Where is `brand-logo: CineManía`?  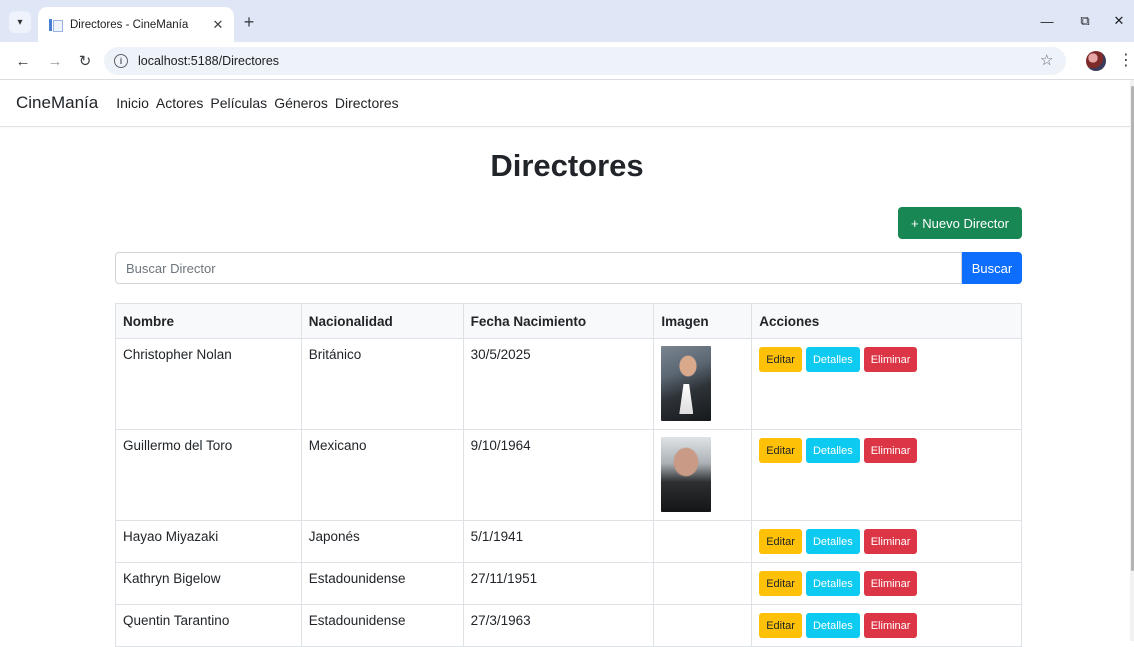
brand-logo: CineManía is located at coordinates (57, 103).